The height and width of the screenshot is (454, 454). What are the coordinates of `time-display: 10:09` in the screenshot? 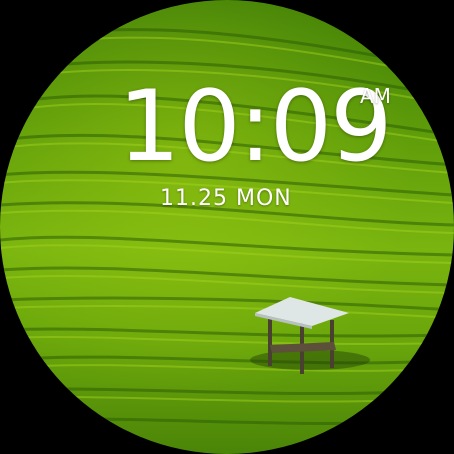 It's located at (255, 127).